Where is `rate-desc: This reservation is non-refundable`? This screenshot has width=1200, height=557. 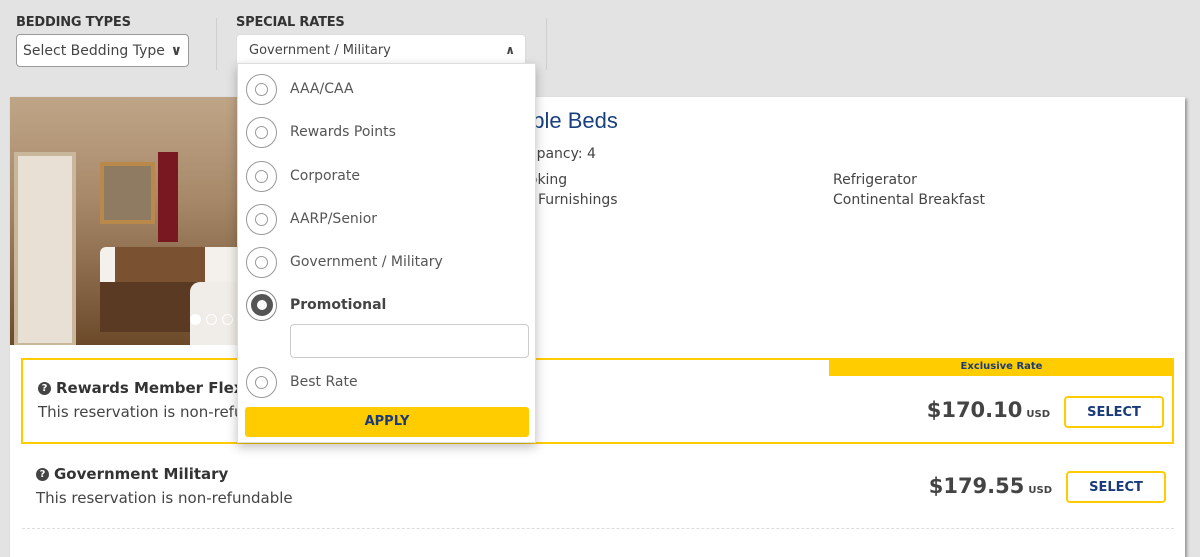
rate-desc: This reservation is non-refundable is located at coordinates (164, 498).